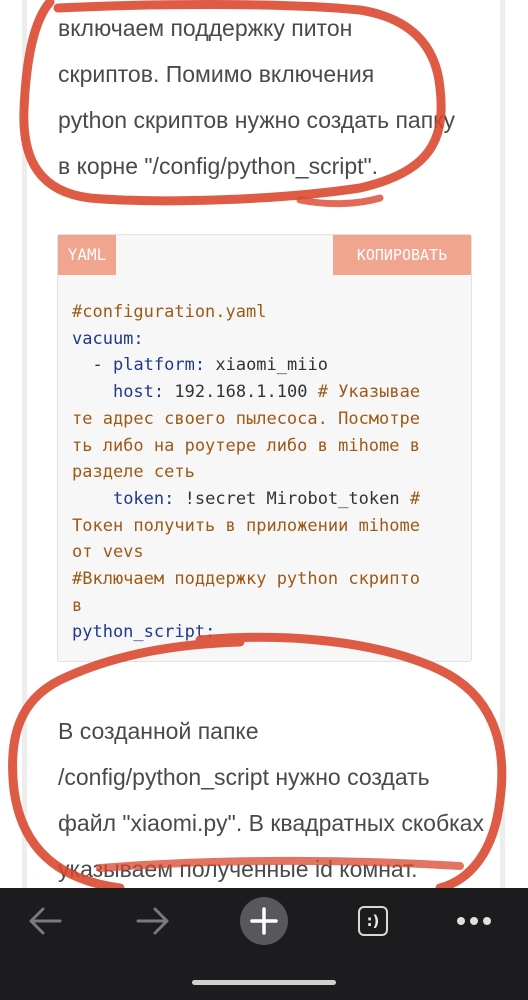  Describe the element at coordinates (205, 28) in the screenshot. I see `paragraph-line: включаем поддержку питон` at that location.